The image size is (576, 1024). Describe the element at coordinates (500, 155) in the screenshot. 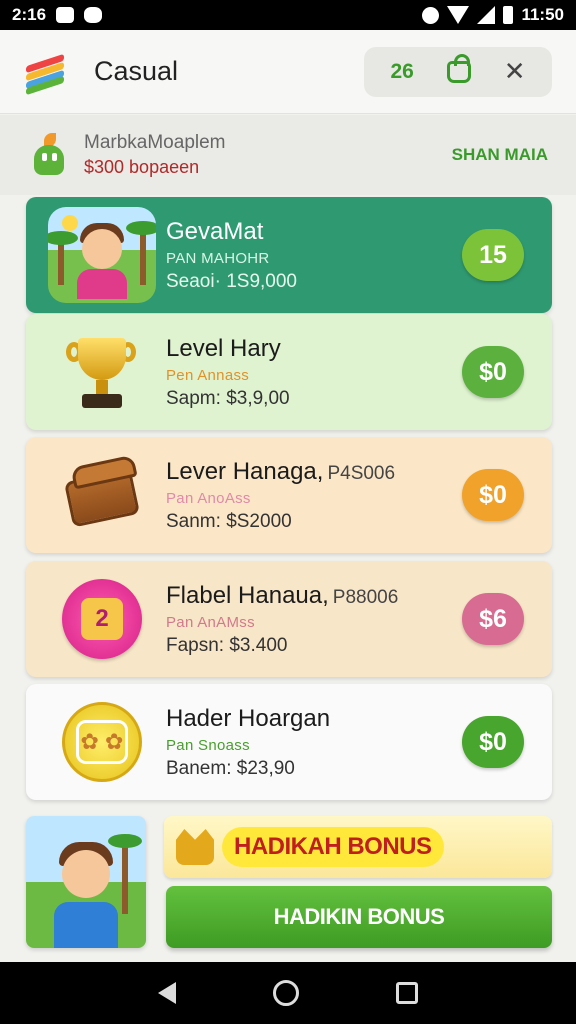

I see `promo-link: SHAN MAIA` at that location.